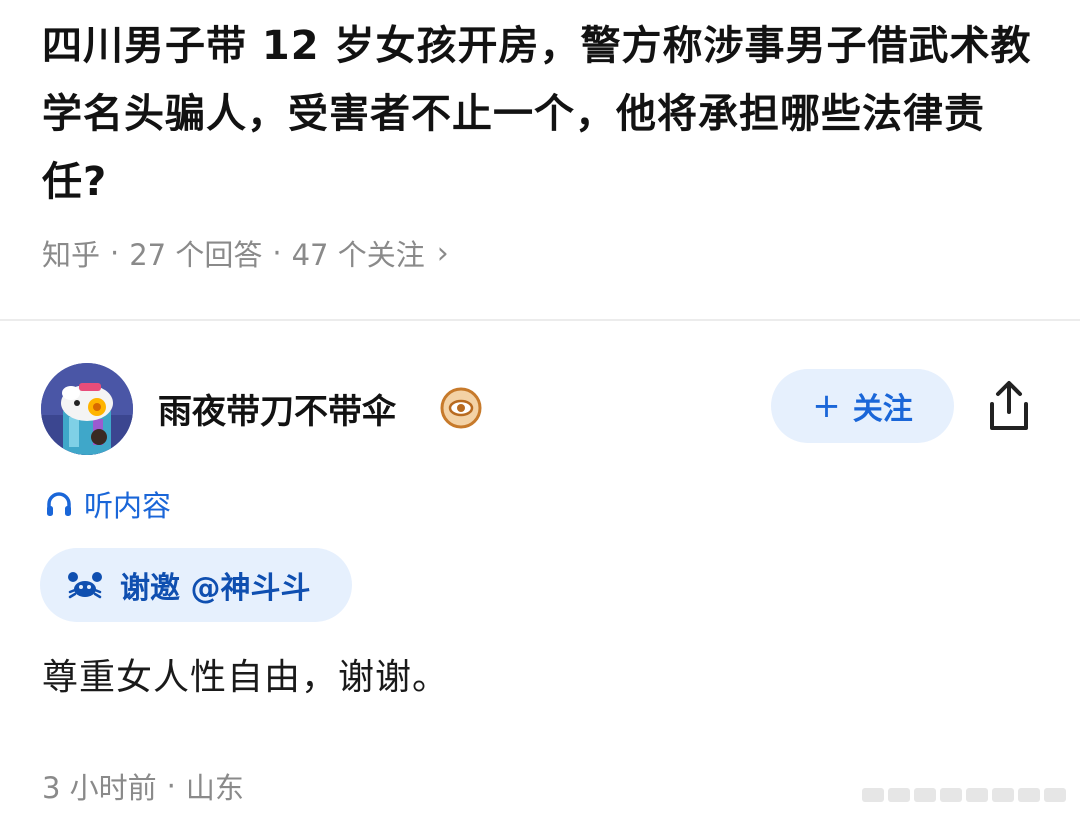  I want to click on author-name: 雨夜带刀不带伞, so click(277, 408).